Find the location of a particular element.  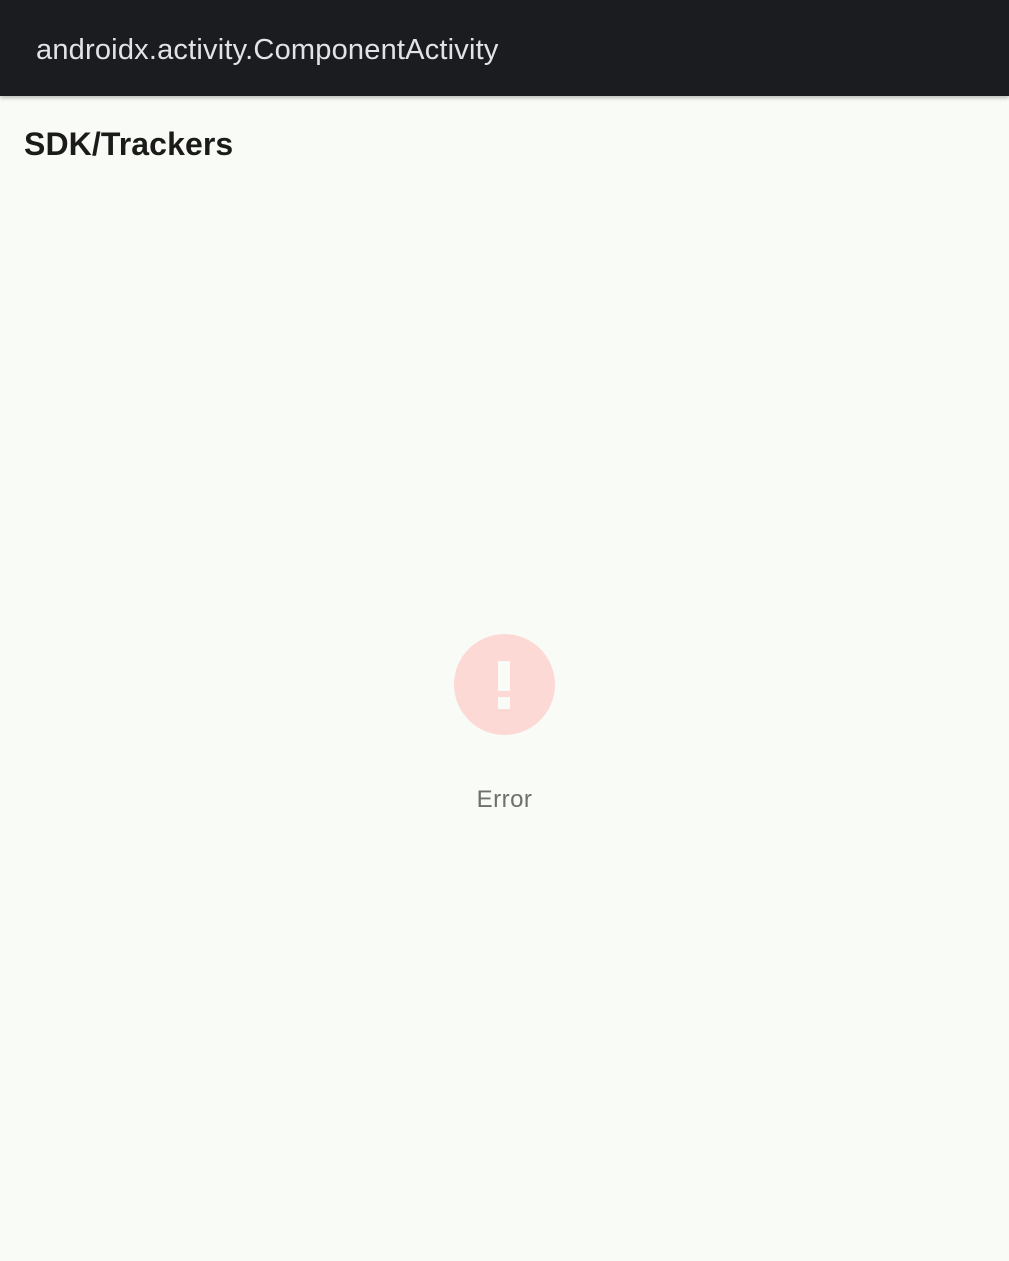

error-state: Error is located at coordinates (504, 724).